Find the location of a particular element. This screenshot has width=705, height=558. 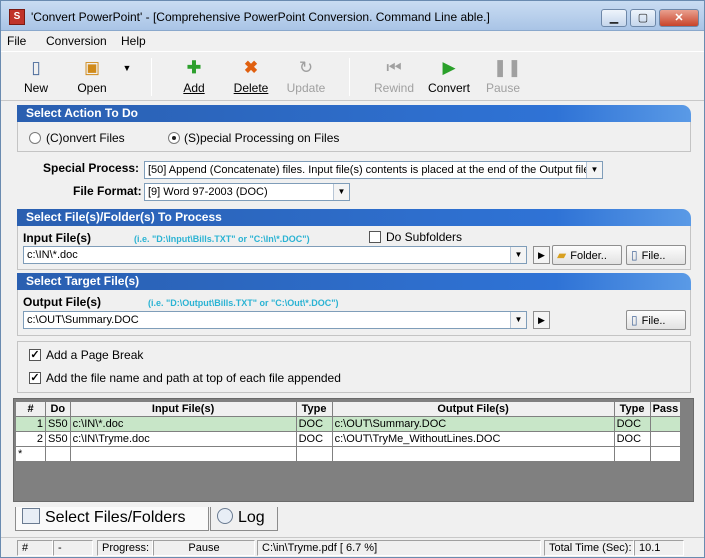

input-file-button: ▯ File.. is located at coordinates (656, 255).